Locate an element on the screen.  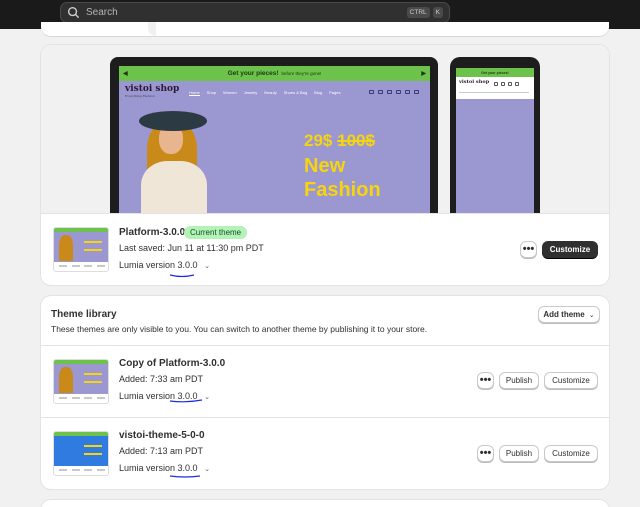
store-logo-text: vistoi shop is located at coordinates (152, 89).